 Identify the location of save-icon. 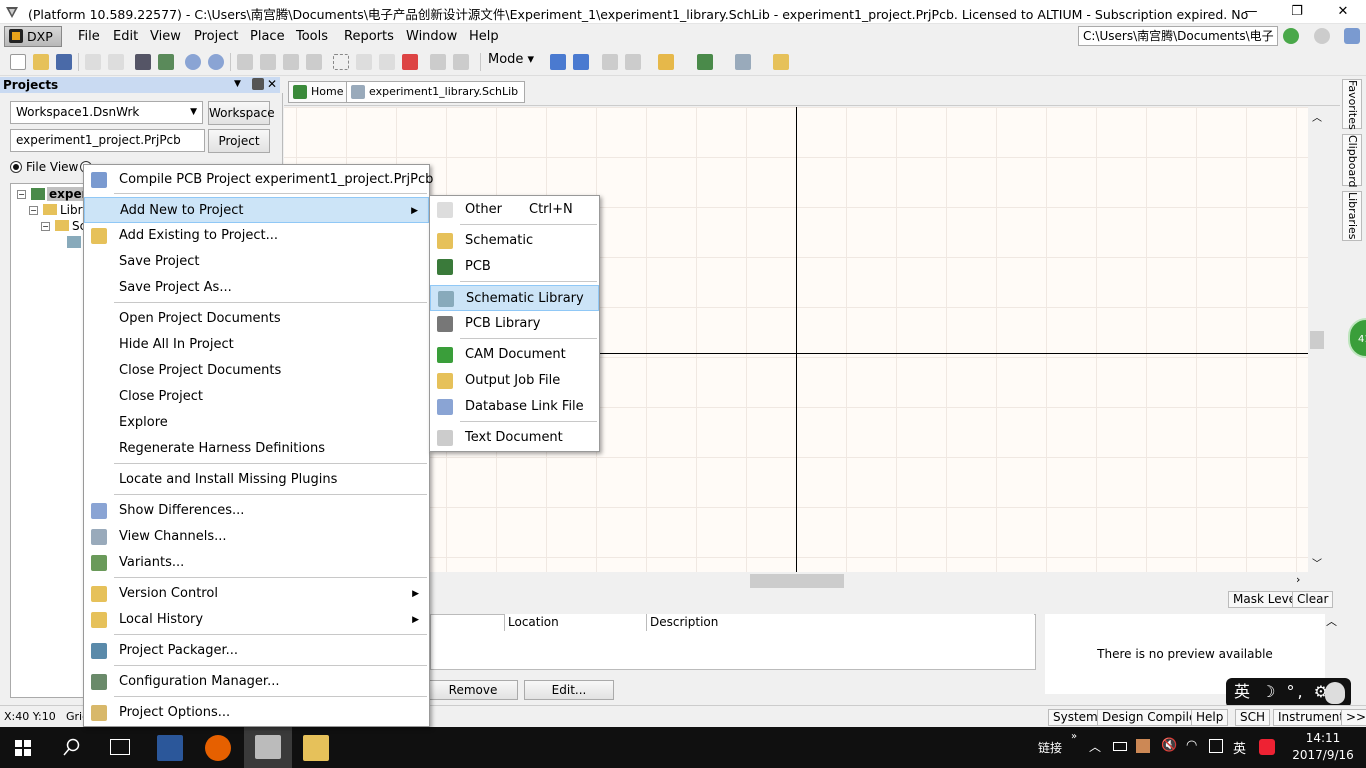
(64, 62).